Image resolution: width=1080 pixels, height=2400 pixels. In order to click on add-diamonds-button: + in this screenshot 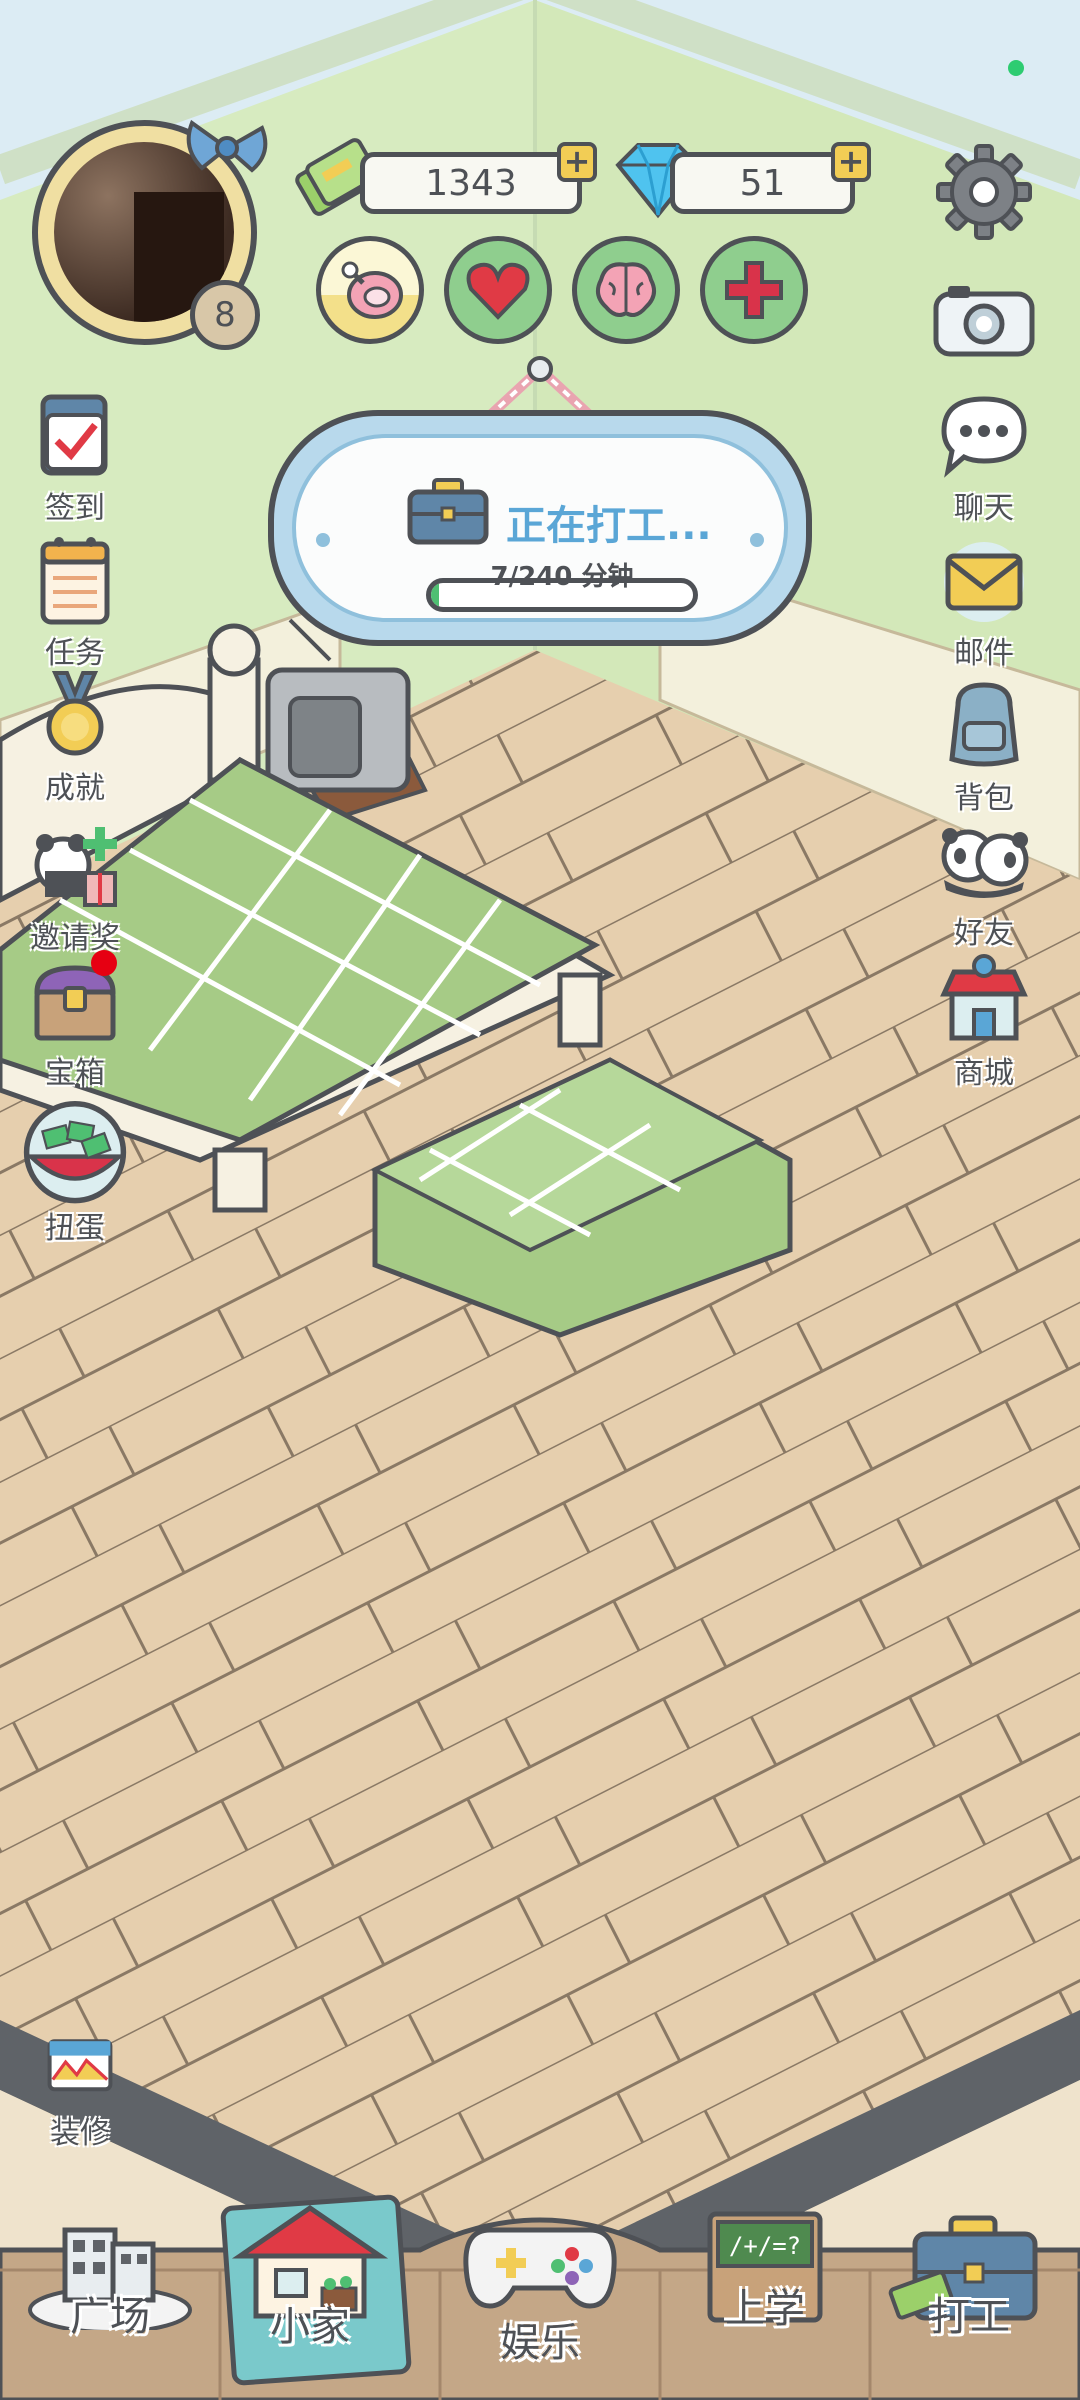, I will do `click(851, 162)`.